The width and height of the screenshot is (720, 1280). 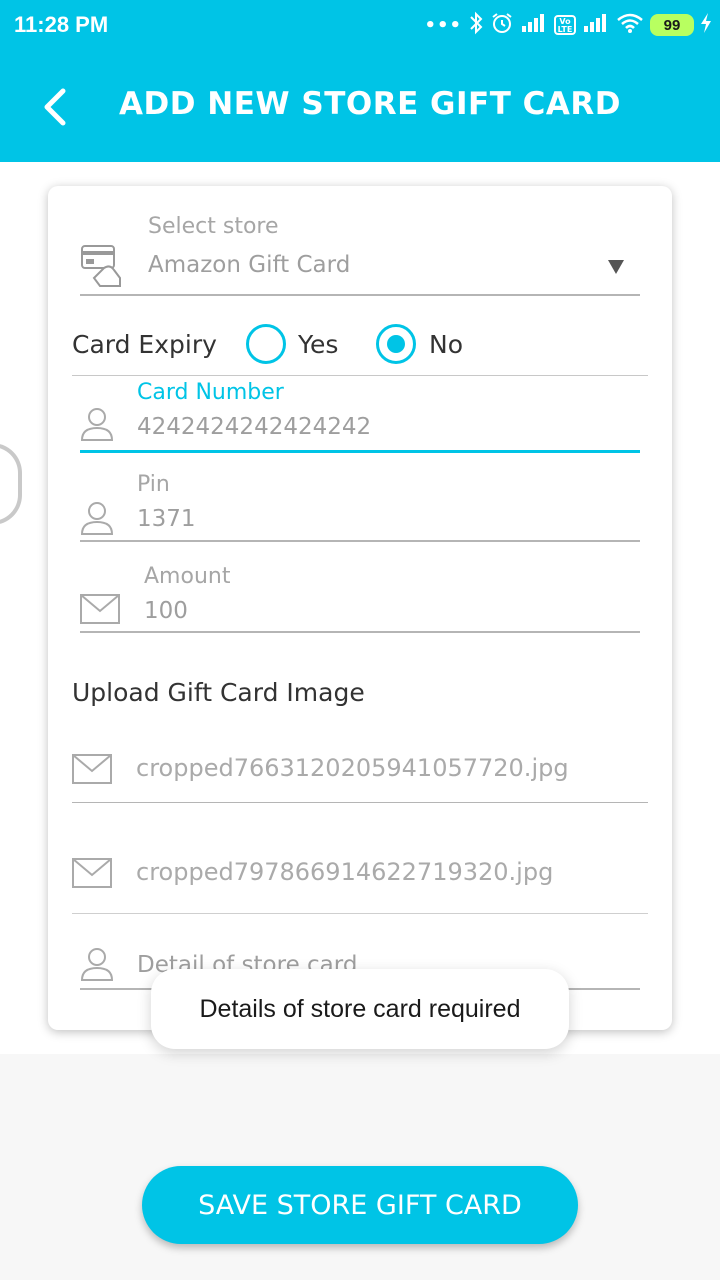 I want to click on file-2-underline, so click(x=360, y=913).